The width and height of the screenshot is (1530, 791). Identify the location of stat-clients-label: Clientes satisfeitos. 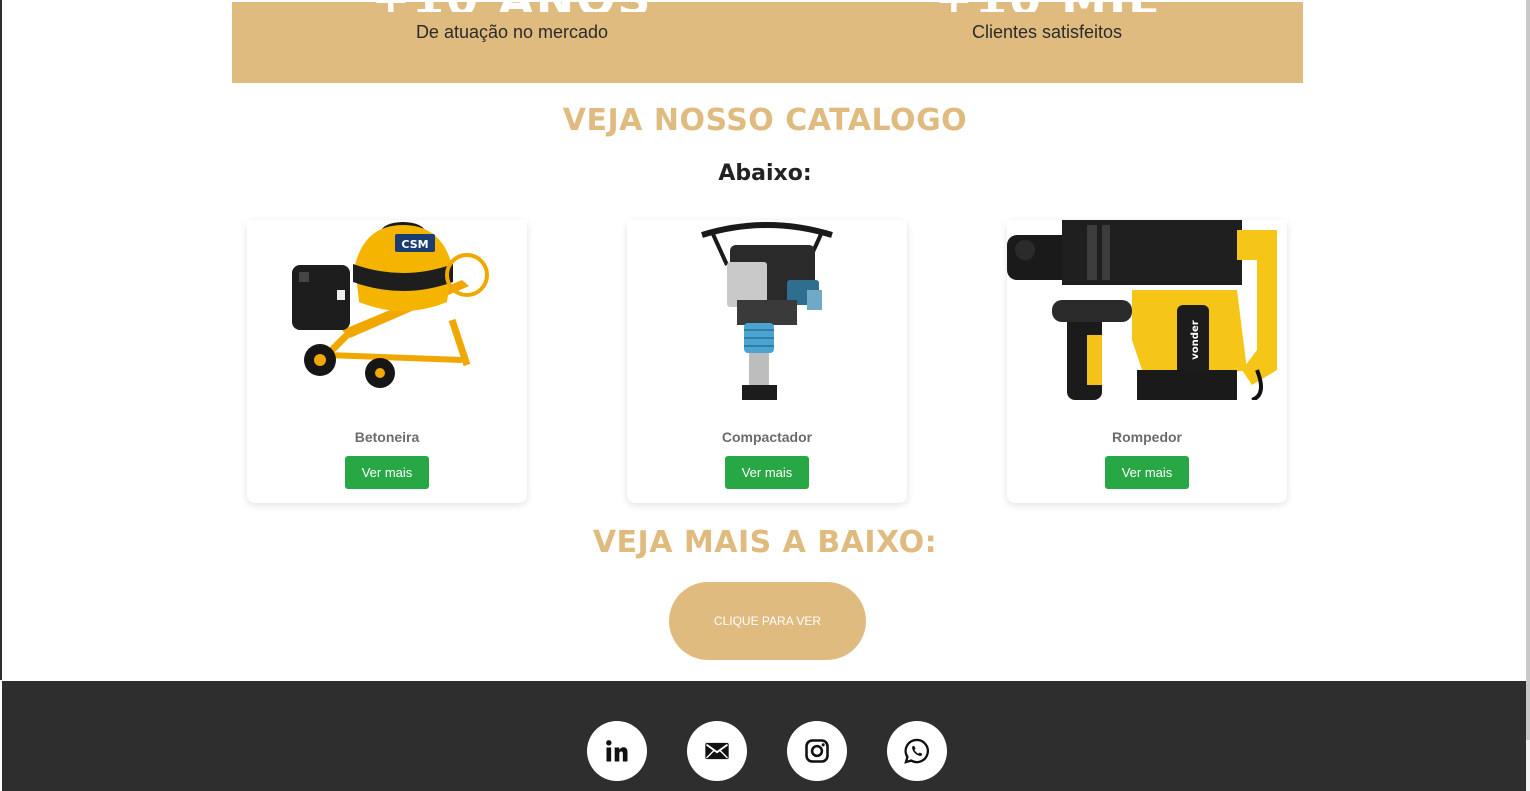
(1047, 32).